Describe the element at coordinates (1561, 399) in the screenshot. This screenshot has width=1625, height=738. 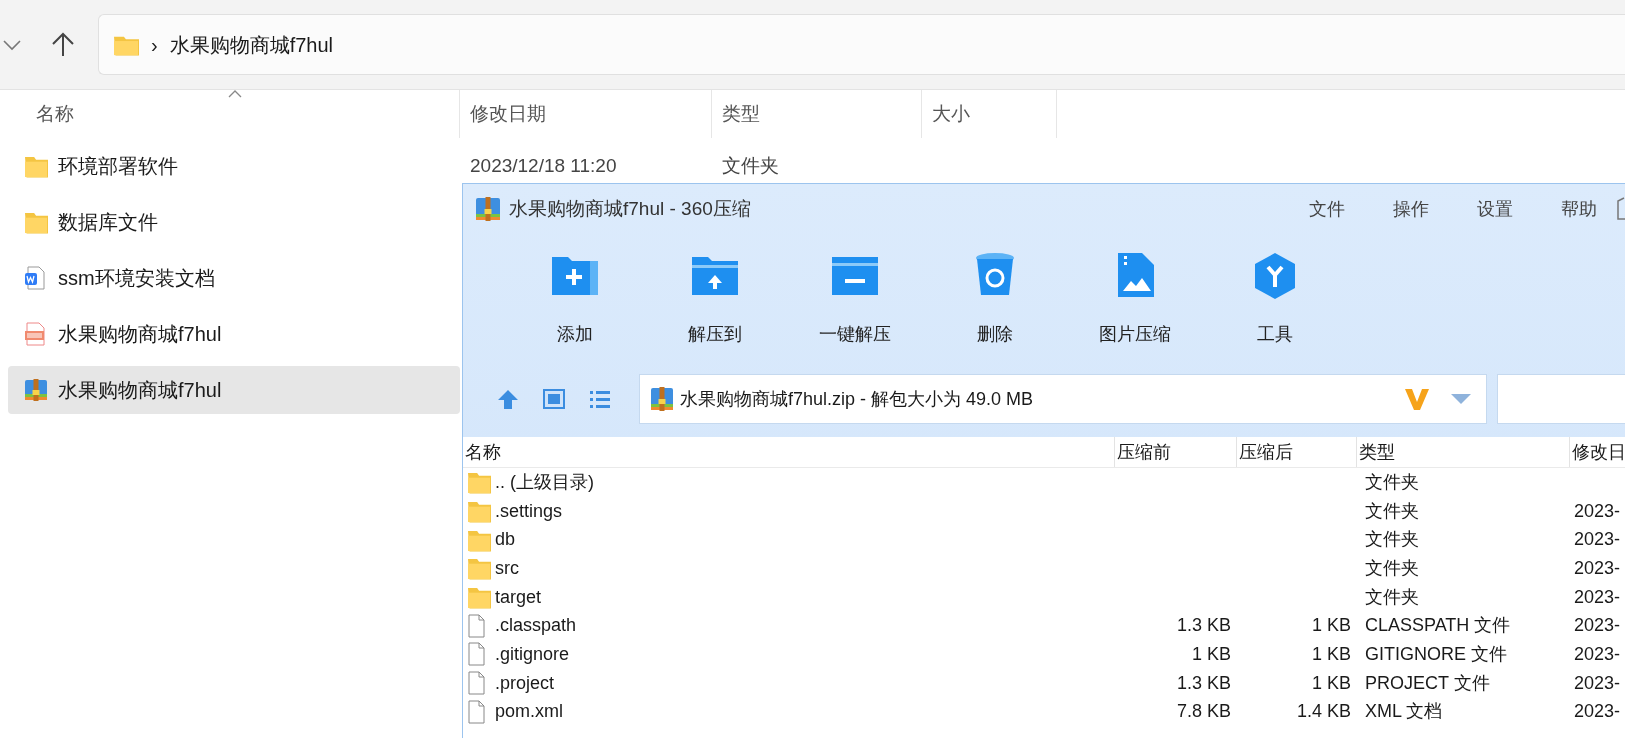
I see `search-field` at that location.